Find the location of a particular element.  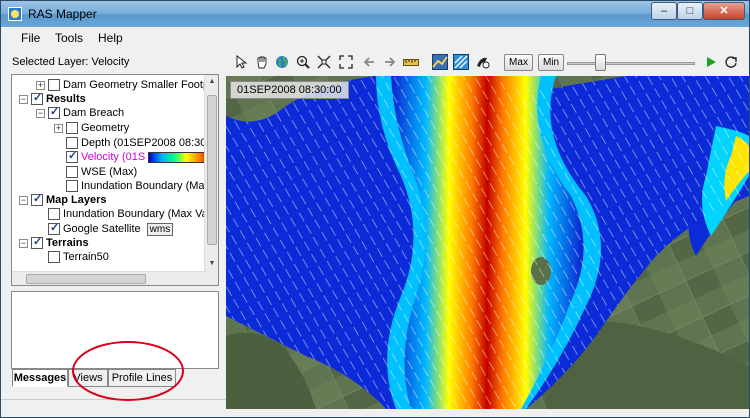

tree-item-terrain50: Terrain50 is located at coordinates (78, 257).